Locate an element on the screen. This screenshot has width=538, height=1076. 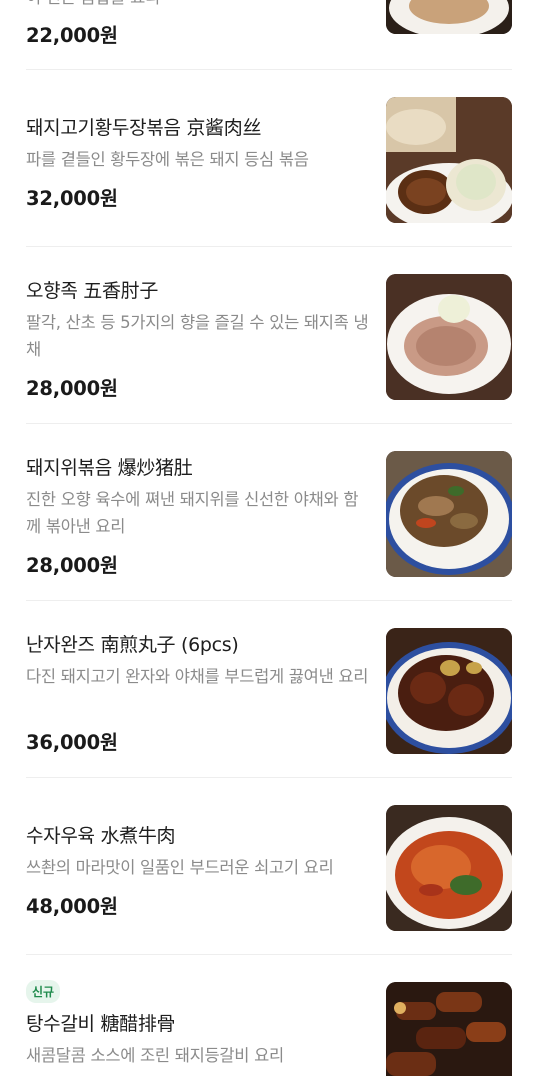
menu-item-description: 팔각, 산초 등 5가지의 향을 즐길 수 있는 돼지족 냉채 is located at coordinates (197, 336).